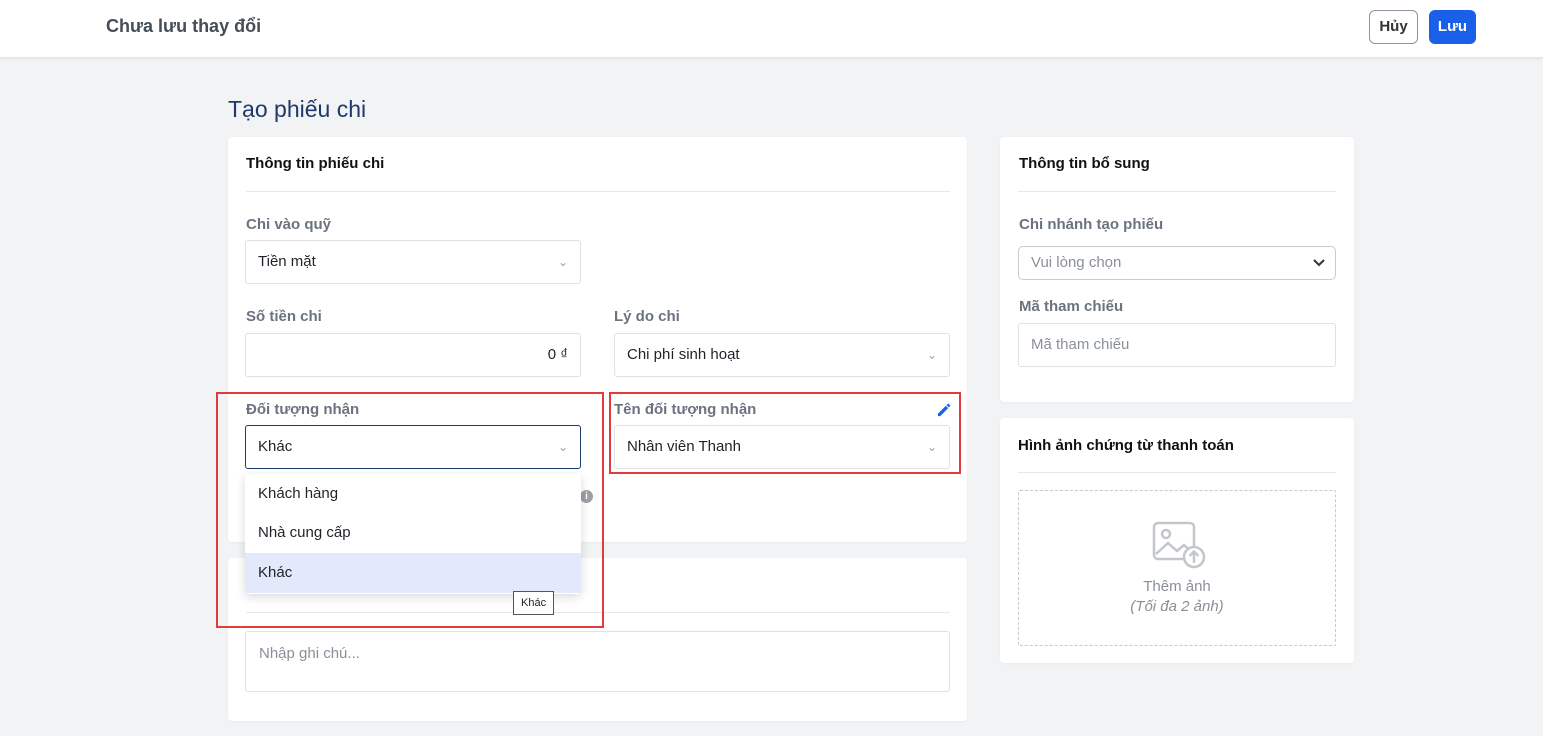  I want to click on branch-placeholder: Vui lòng chọn, so click(1076, 262).